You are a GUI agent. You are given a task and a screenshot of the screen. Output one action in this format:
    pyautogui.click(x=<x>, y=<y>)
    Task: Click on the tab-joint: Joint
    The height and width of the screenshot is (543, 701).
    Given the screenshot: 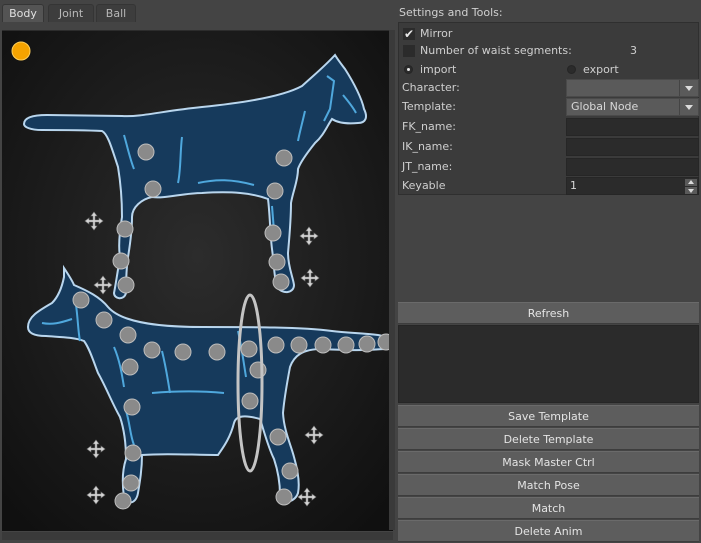 What is the action you would take?
    pyautogui.click(x=71, y=13)
    